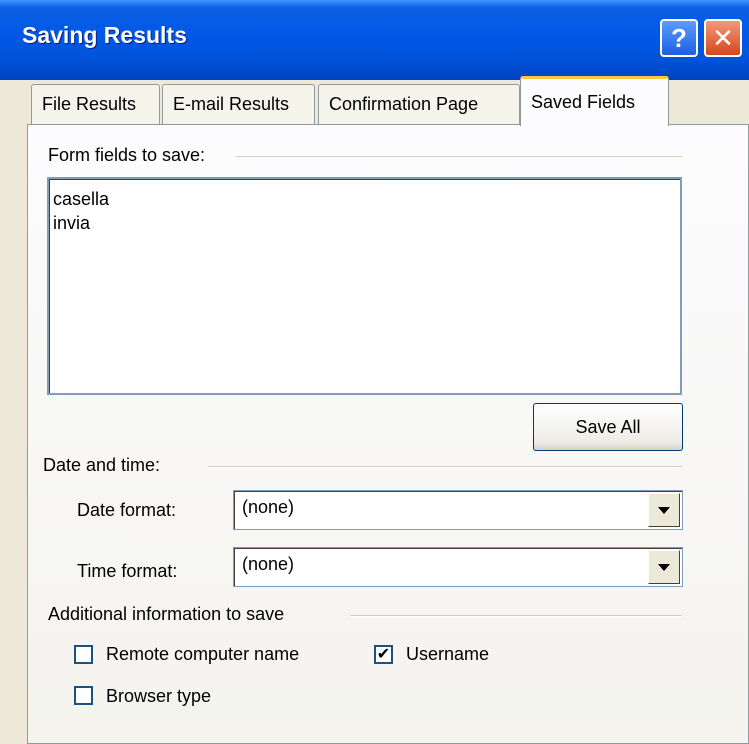 The image size is (749, 744). What do you see at coordinates (166, 614) in the screenshot?
I see `additional-info-group-label: Additional information to save` at bounding box center [166, 614].